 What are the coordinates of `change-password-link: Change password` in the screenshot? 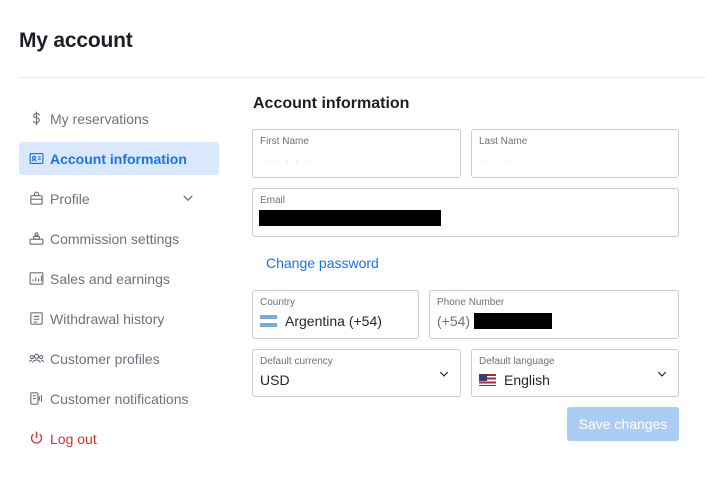 It's located at (322, 263).